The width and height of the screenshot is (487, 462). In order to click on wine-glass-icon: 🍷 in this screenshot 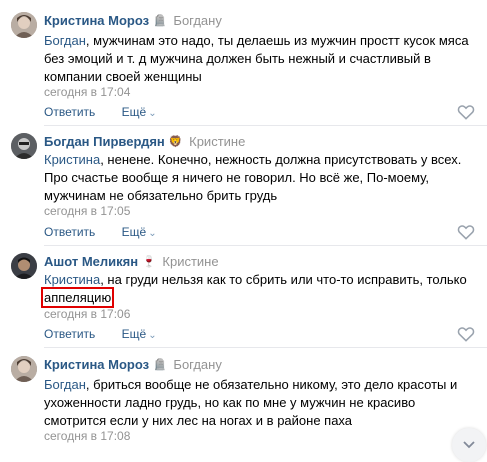, I will do `click(149, 262)`.